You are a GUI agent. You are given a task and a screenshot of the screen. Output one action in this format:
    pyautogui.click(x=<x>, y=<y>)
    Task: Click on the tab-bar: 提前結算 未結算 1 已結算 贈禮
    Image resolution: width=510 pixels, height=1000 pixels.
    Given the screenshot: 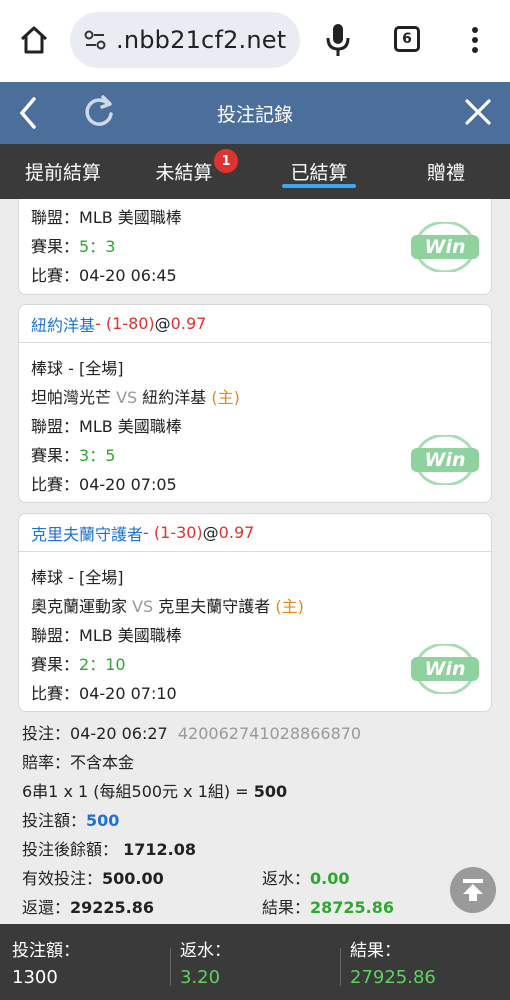 What is the action you would take?
    pyautogui.click(x=255, y=171)
    